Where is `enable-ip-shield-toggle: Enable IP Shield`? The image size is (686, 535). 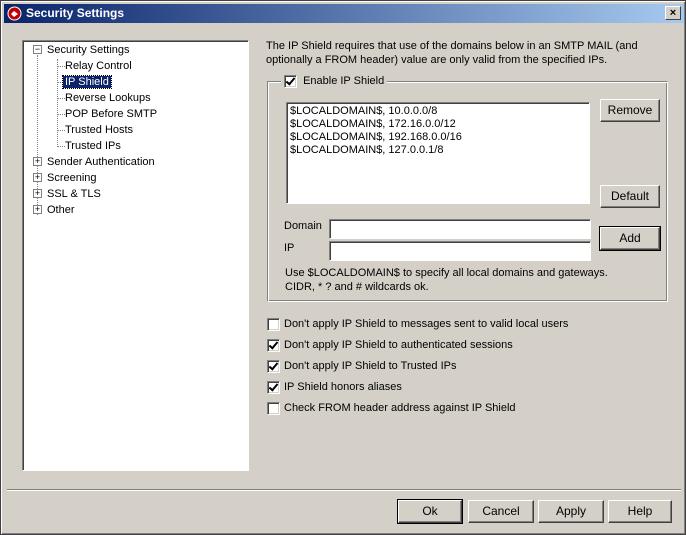 enable-ip-shield-toggle: Enable IP Shield is located at coordinates (334, 81).